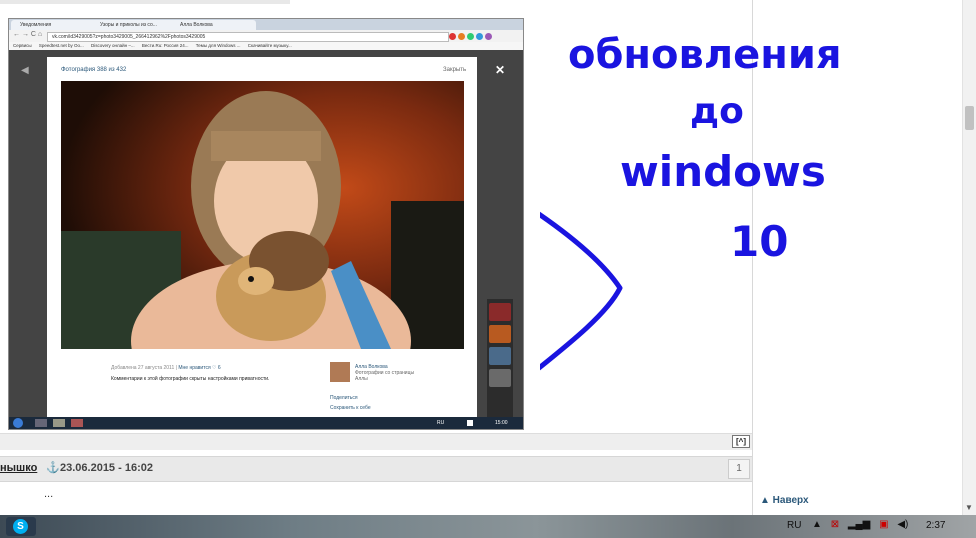 The width and height of the screenshot is (976, 538). I want to click on reply-bar, so click(376, 441).